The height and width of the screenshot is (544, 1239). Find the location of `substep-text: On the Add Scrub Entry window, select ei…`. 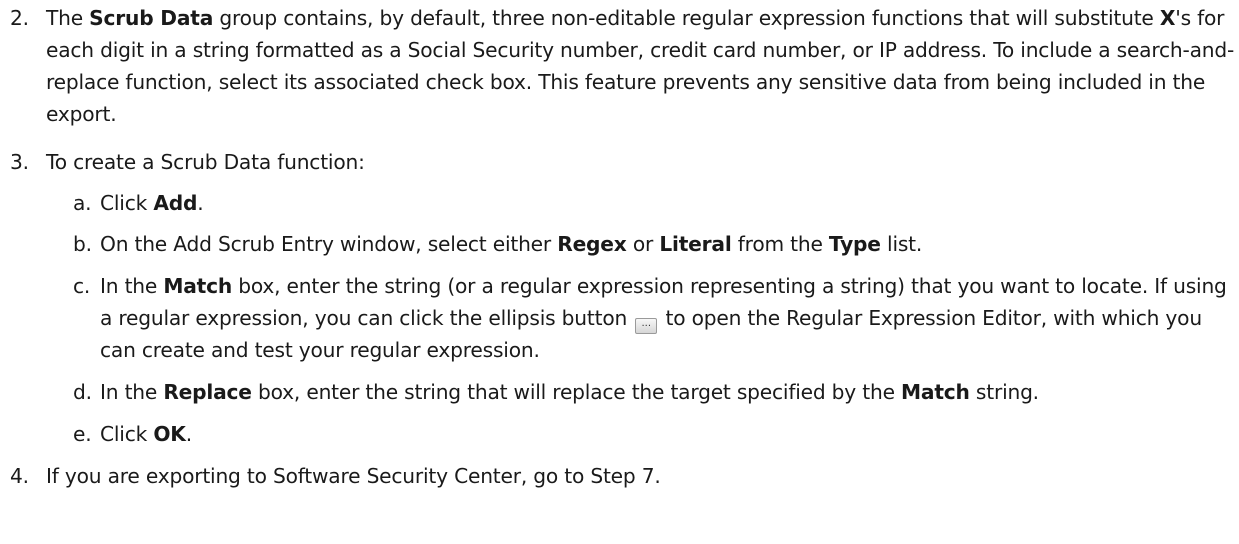

substep-text: On the Add Scrub Entry window, select ei… is located at coordinates (667, 244).